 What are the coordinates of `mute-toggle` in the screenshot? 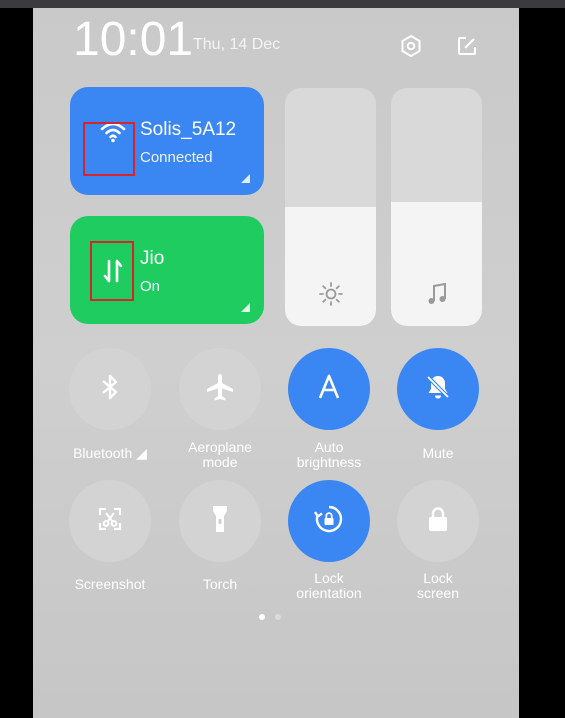 It's located at (438, 389).